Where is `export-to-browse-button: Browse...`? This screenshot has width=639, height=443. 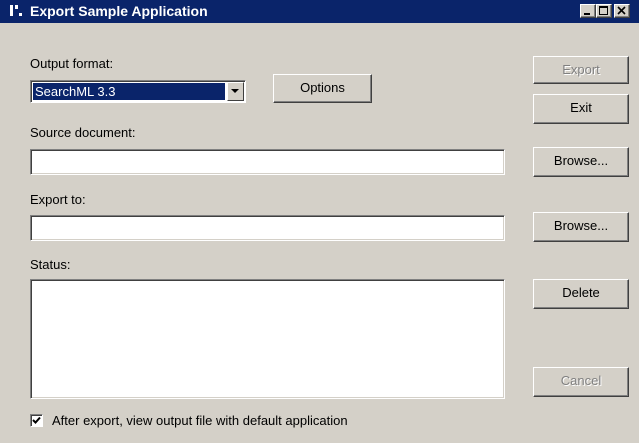 export-to-browse-button: Browse... is located at coordinates (581, 227).